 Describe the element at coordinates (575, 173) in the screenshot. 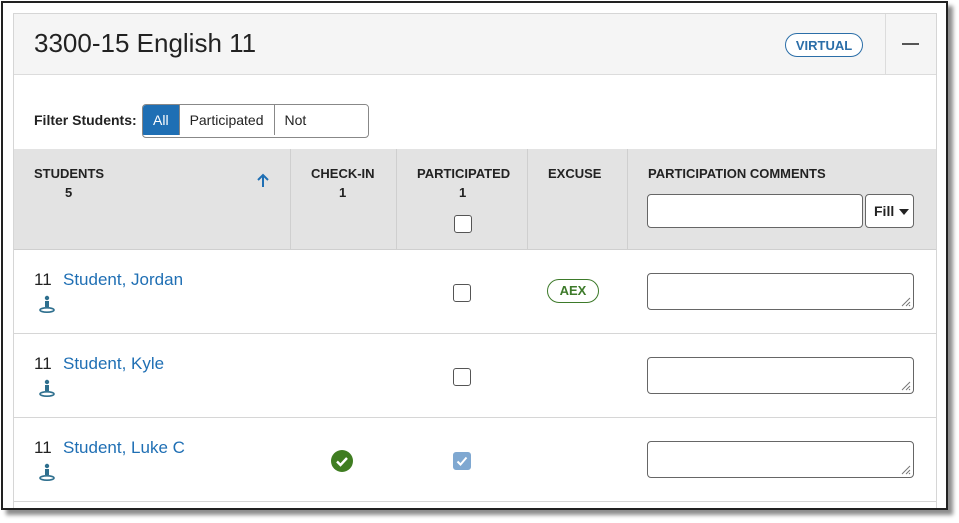

I see `excuse-header-label: EXCUSE` at that location.